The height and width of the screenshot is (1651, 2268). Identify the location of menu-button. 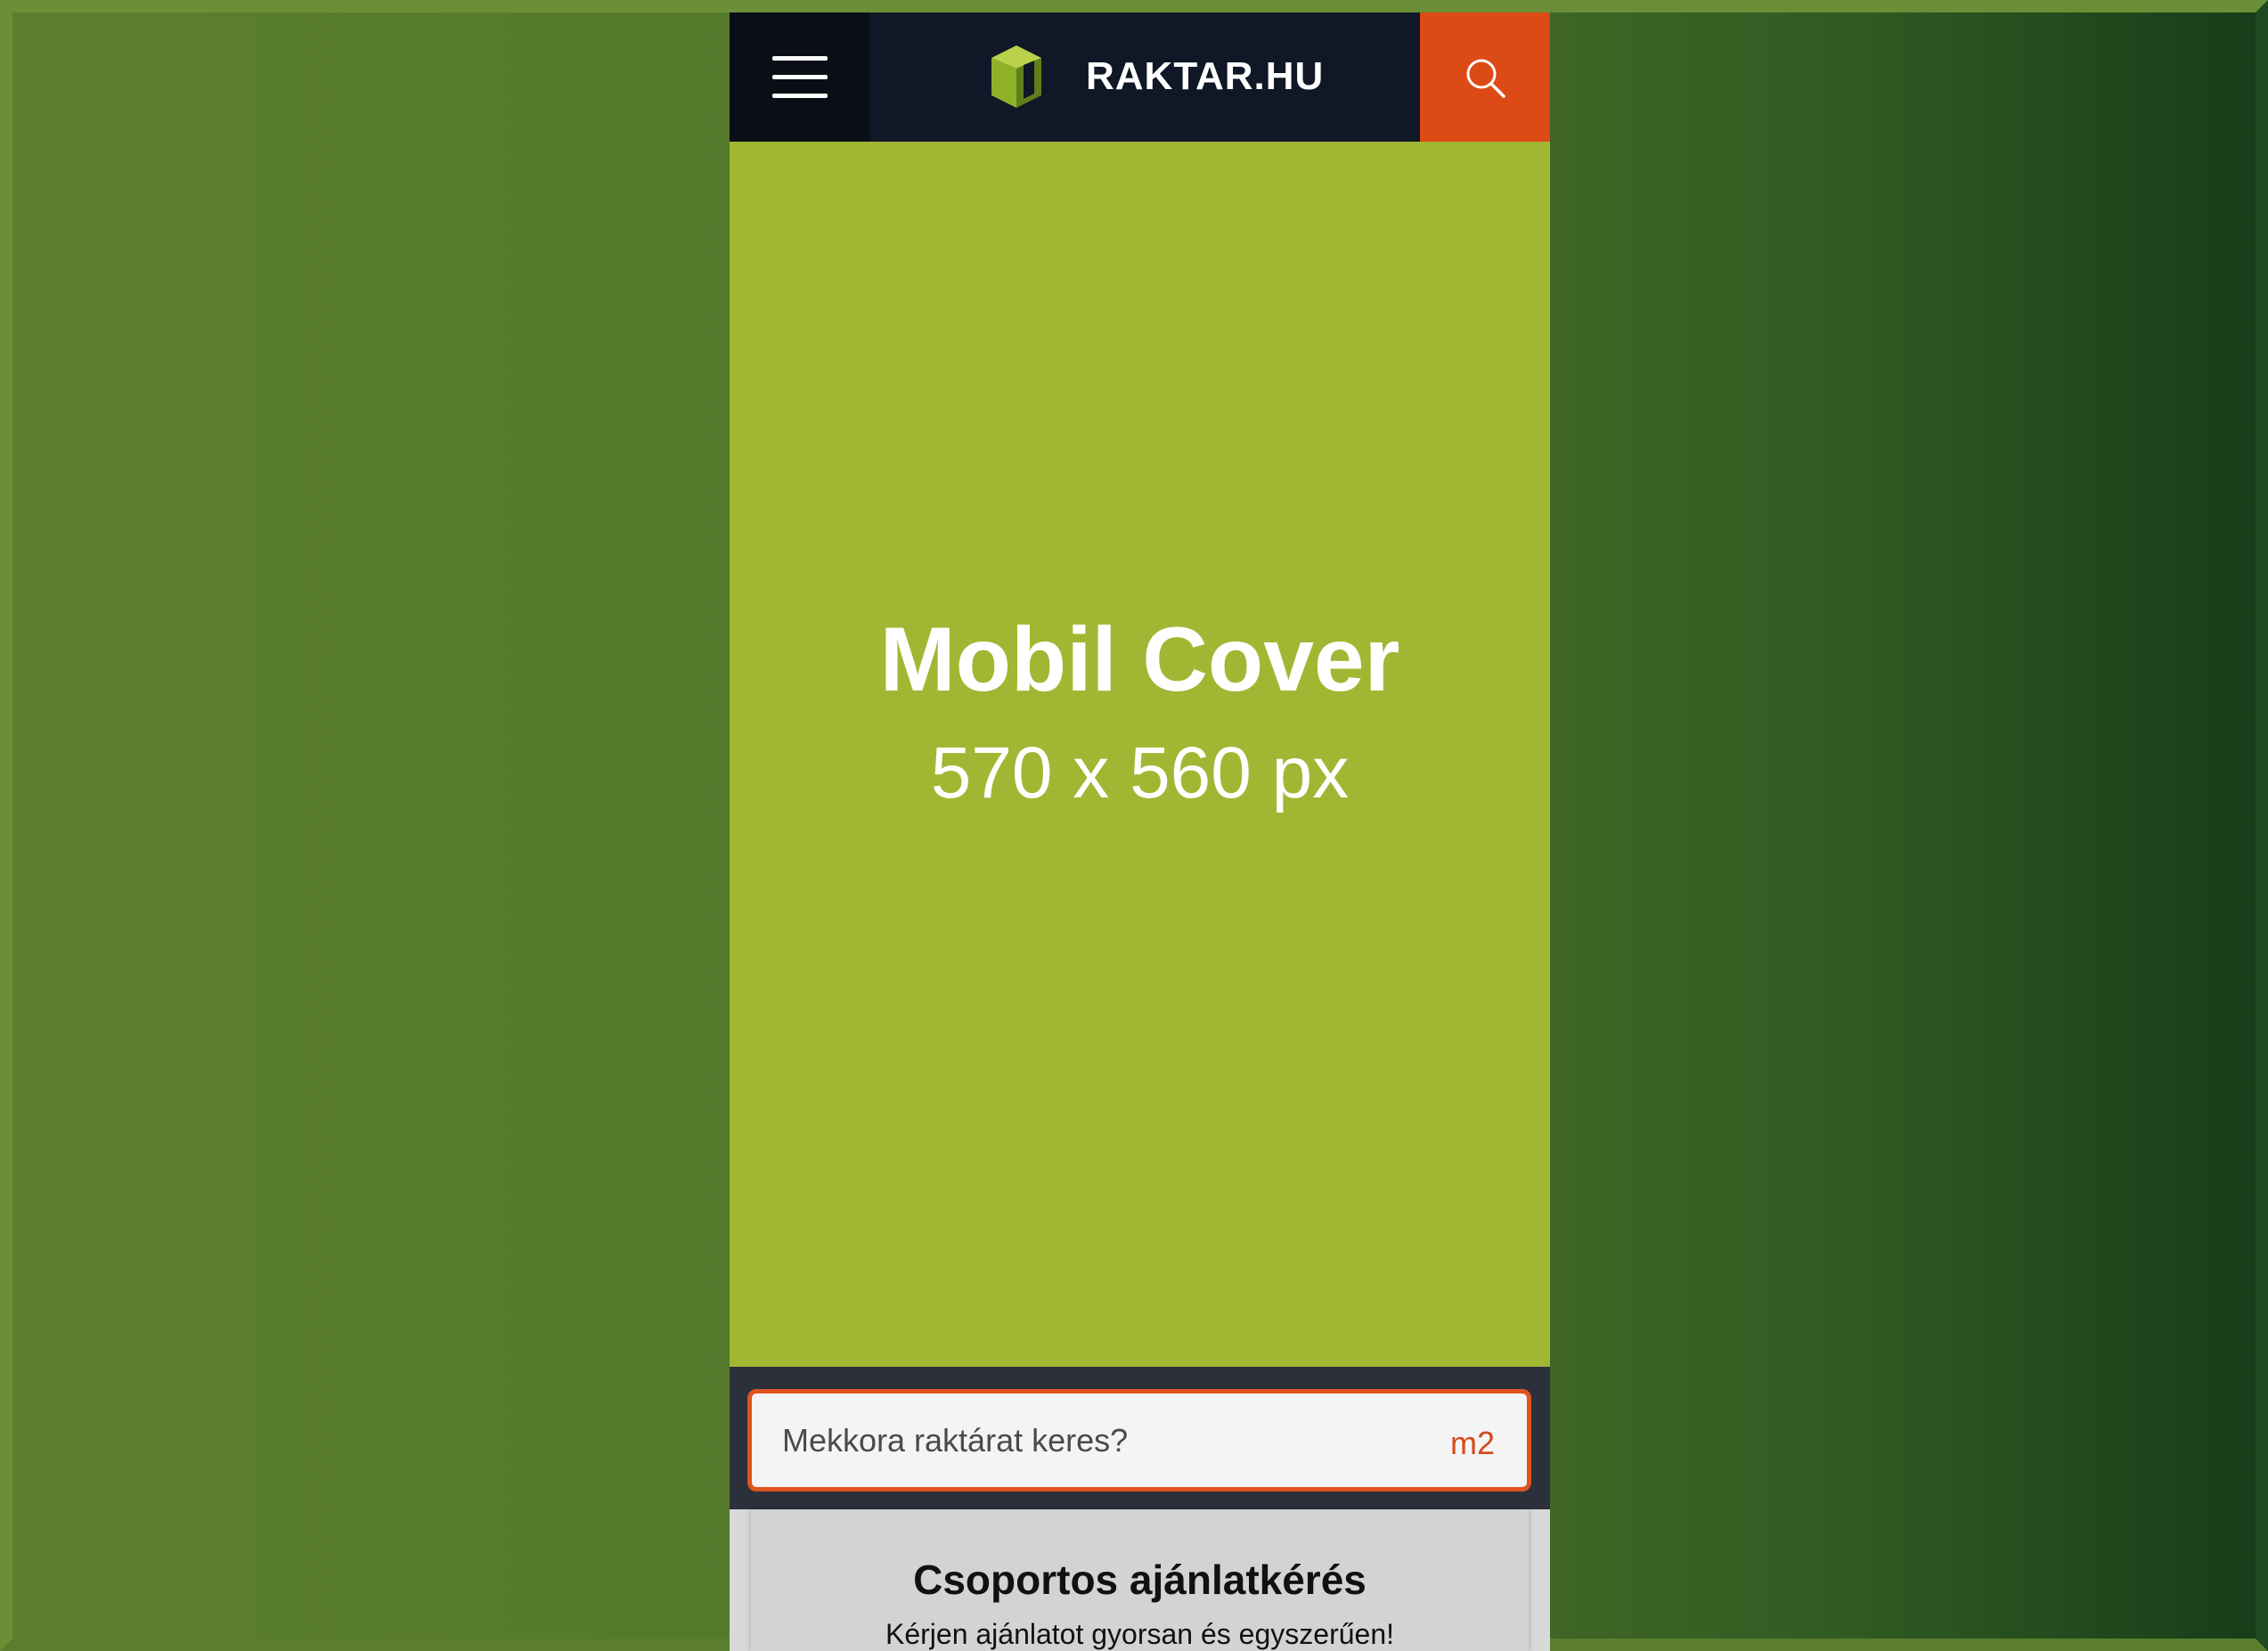
(800, 77).